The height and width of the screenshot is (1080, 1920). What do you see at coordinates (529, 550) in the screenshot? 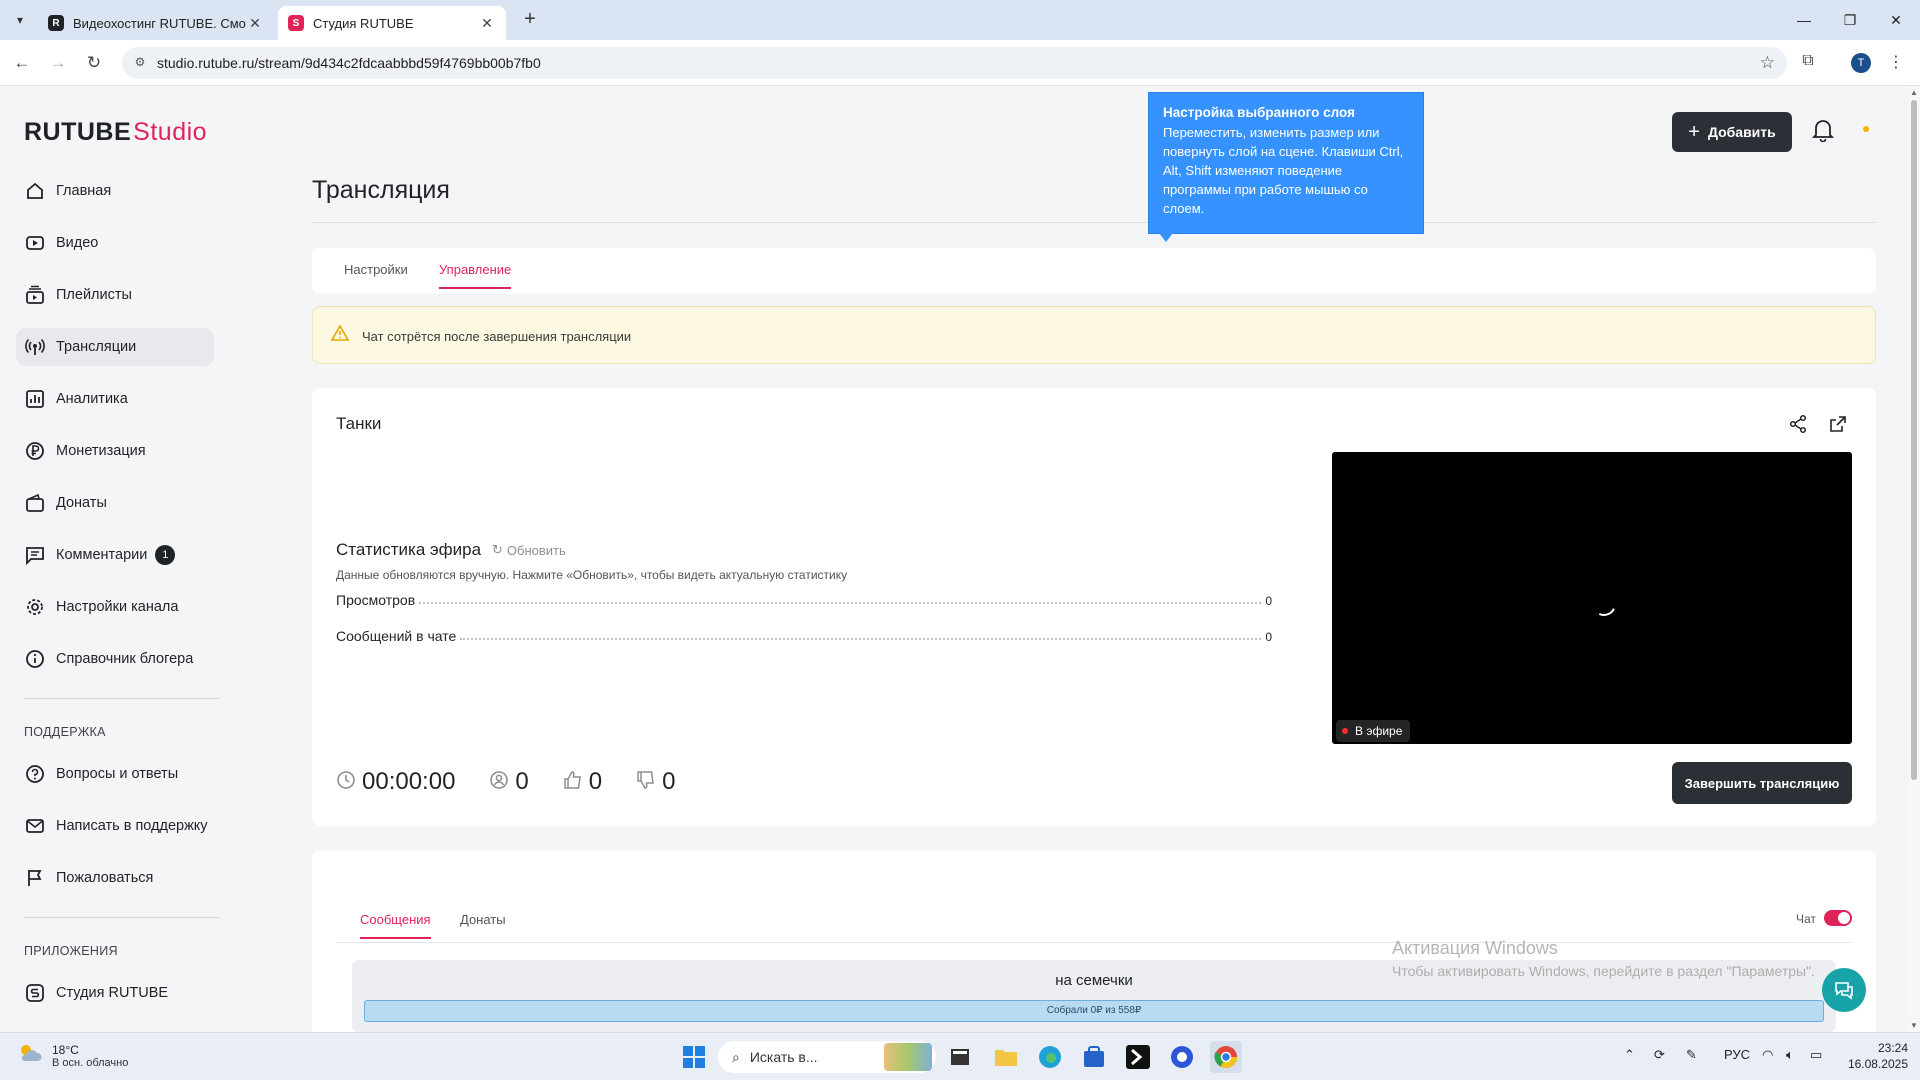
I see `refresh-button: ↻ Обновить` at bounding box center [529, 550].